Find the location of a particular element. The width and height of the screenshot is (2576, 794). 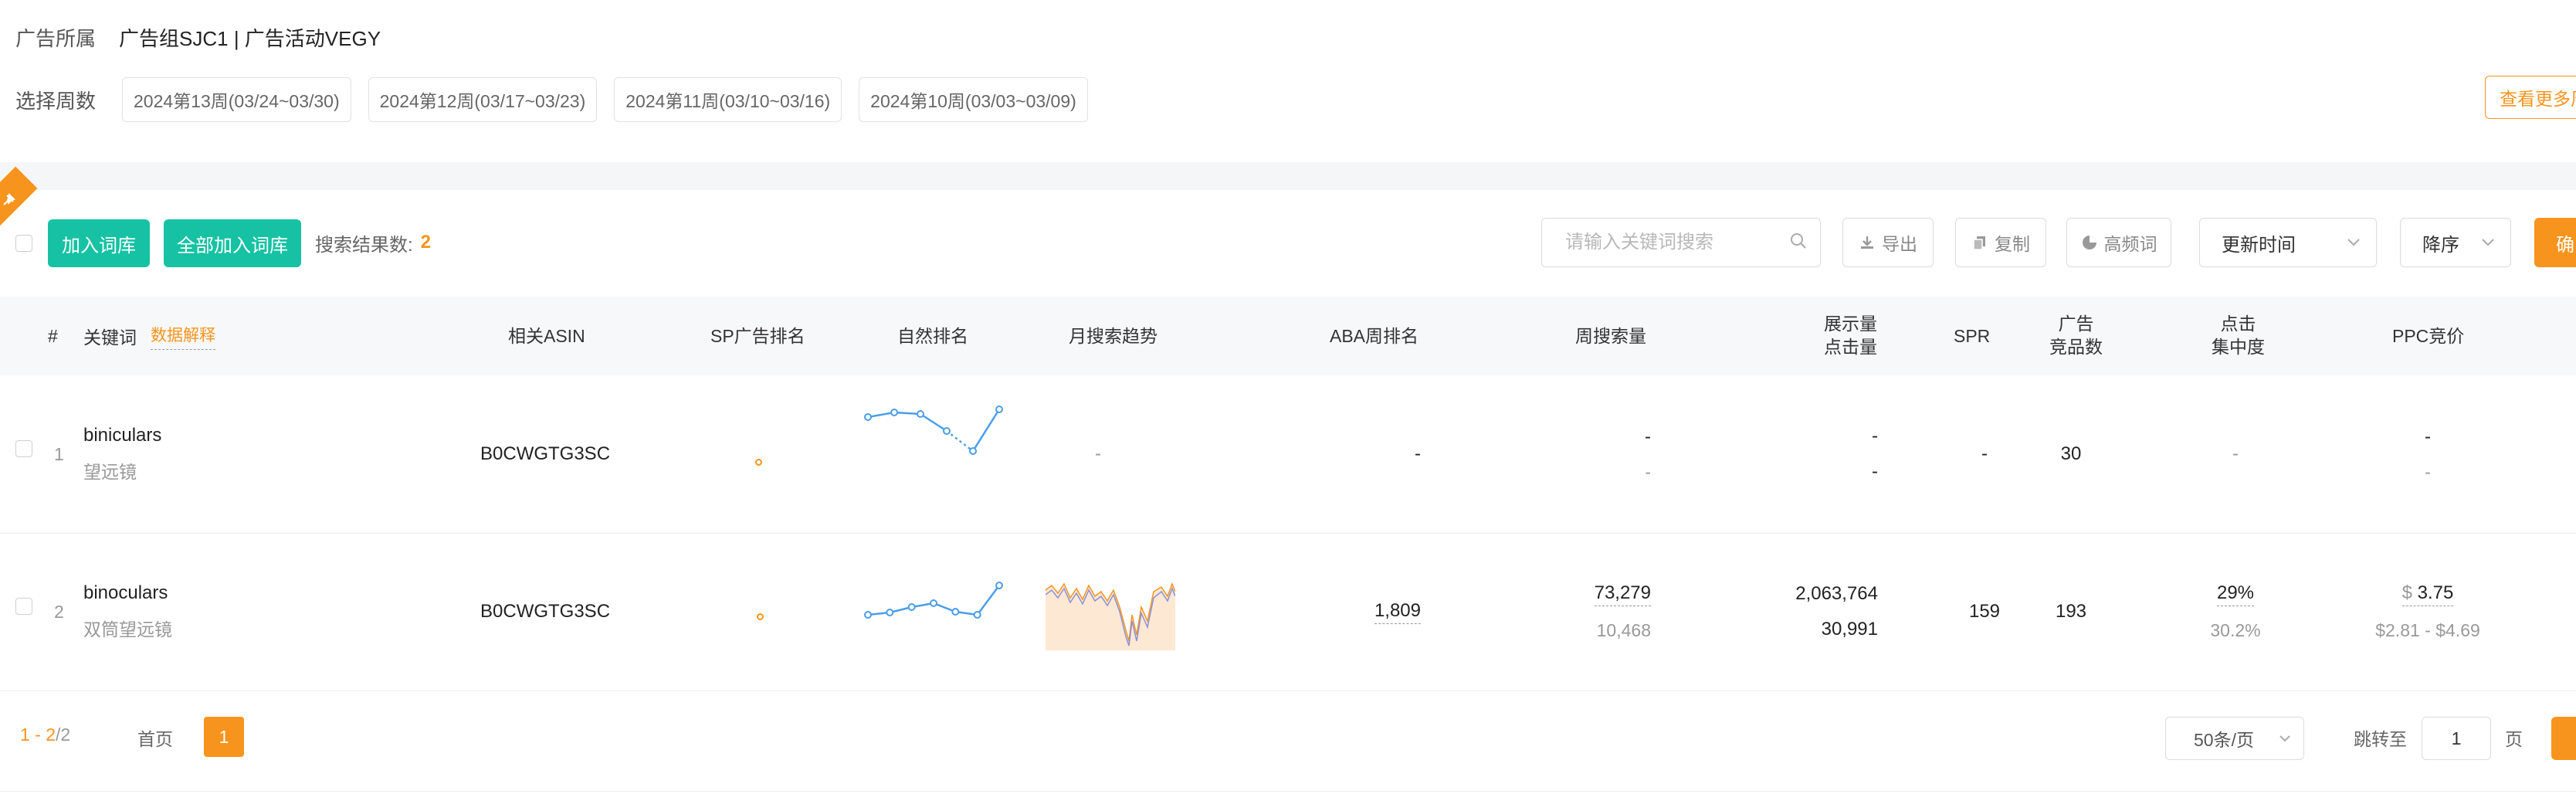

impressions-clicks-cell: 2,063,764 30,991 is located at coordinates (1788, 612).